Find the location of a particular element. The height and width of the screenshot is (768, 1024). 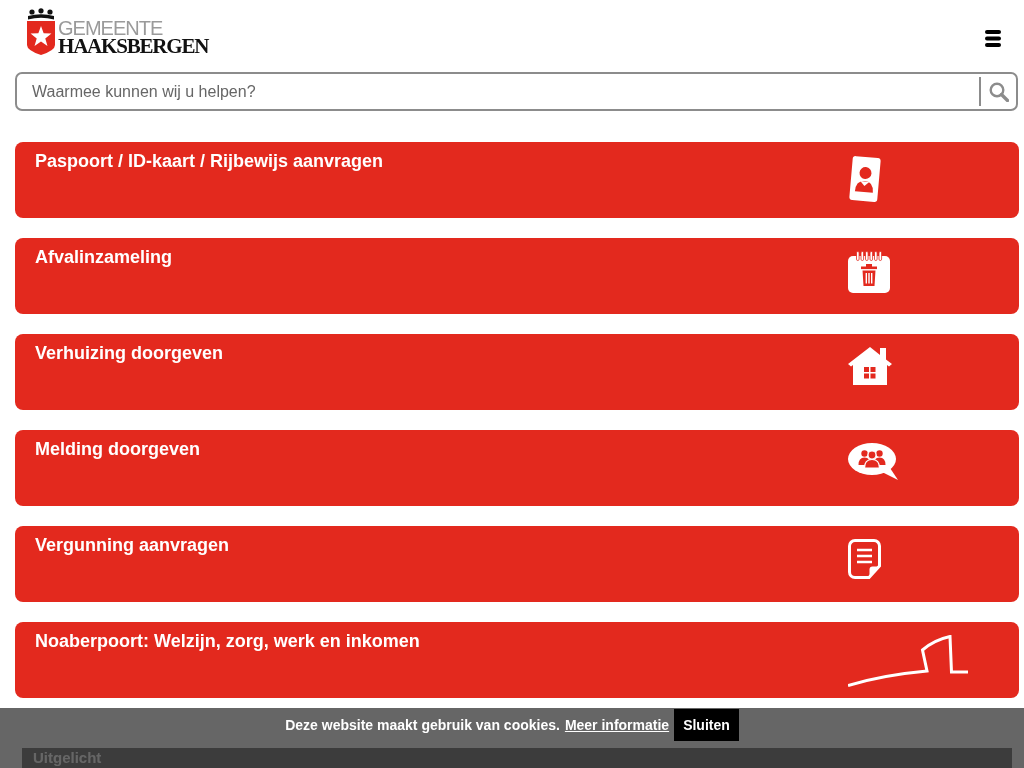

search-field: Waarmee kunnen wij u helpen? is located at coordinates (516, 91).